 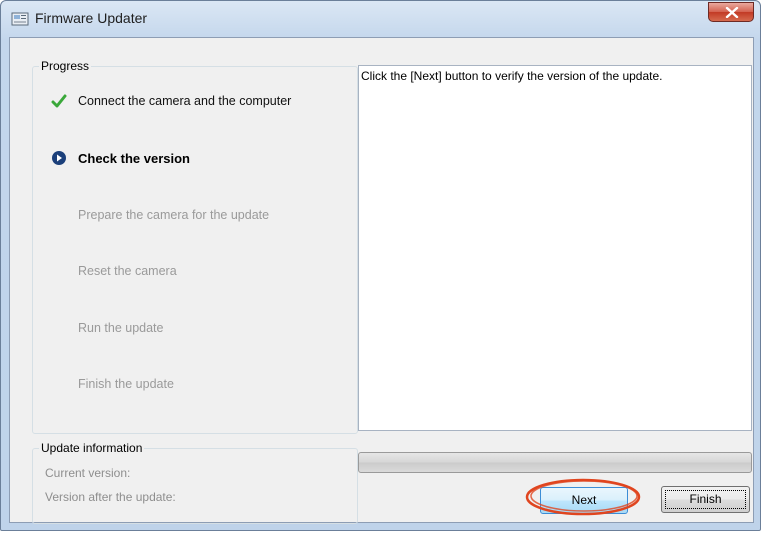 What do you see at coordinates (380, 19) in the screenshot?
I see `title-bar: Firmware Updater` at bounding box center [380, 19].